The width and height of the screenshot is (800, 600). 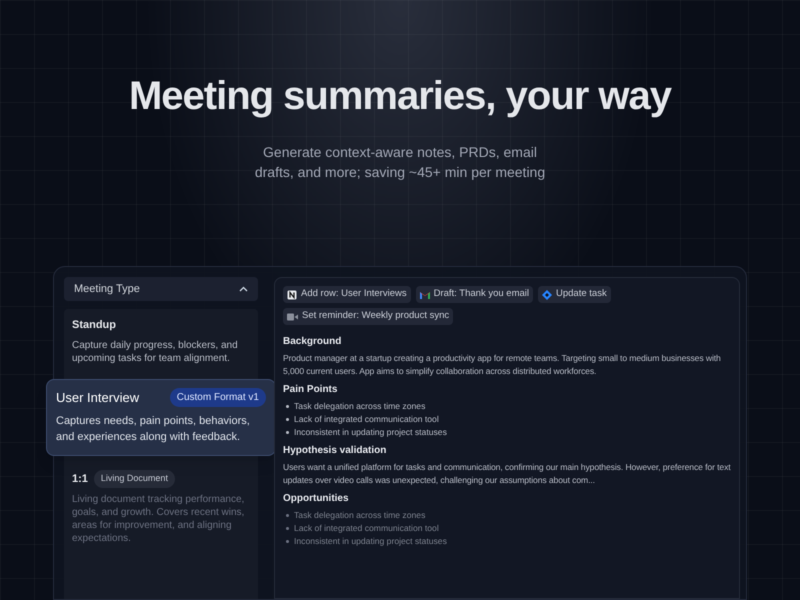 What do you see at coordinates (155, 351) in the screenshot?
I see `meeting-type-description: Capture daily progress, blockers, and upcoming tasks for team alignment.` at bounding box center [155, 351].